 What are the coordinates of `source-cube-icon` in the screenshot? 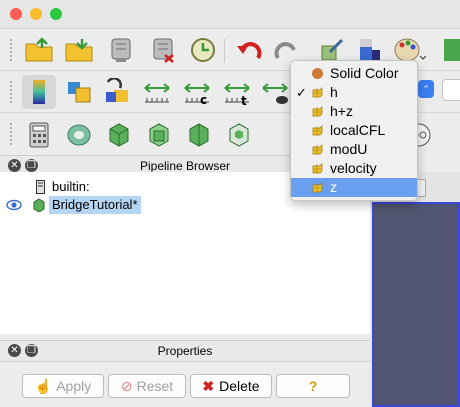 It's located at (39, 205).